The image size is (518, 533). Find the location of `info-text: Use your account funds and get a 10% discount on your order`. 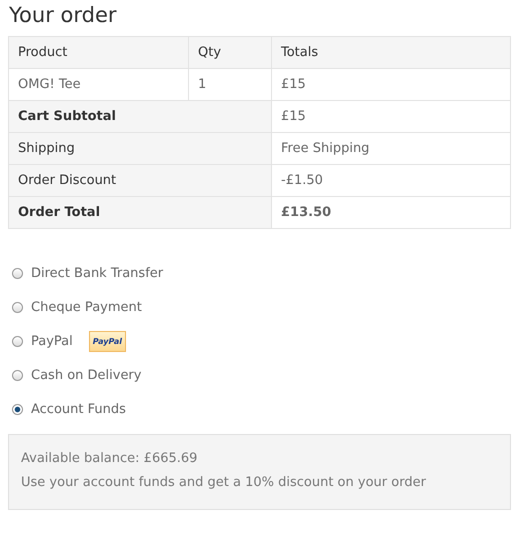

info-text: Use your account funds and get a 10% discount on your order is located at coordinates (224, 483).